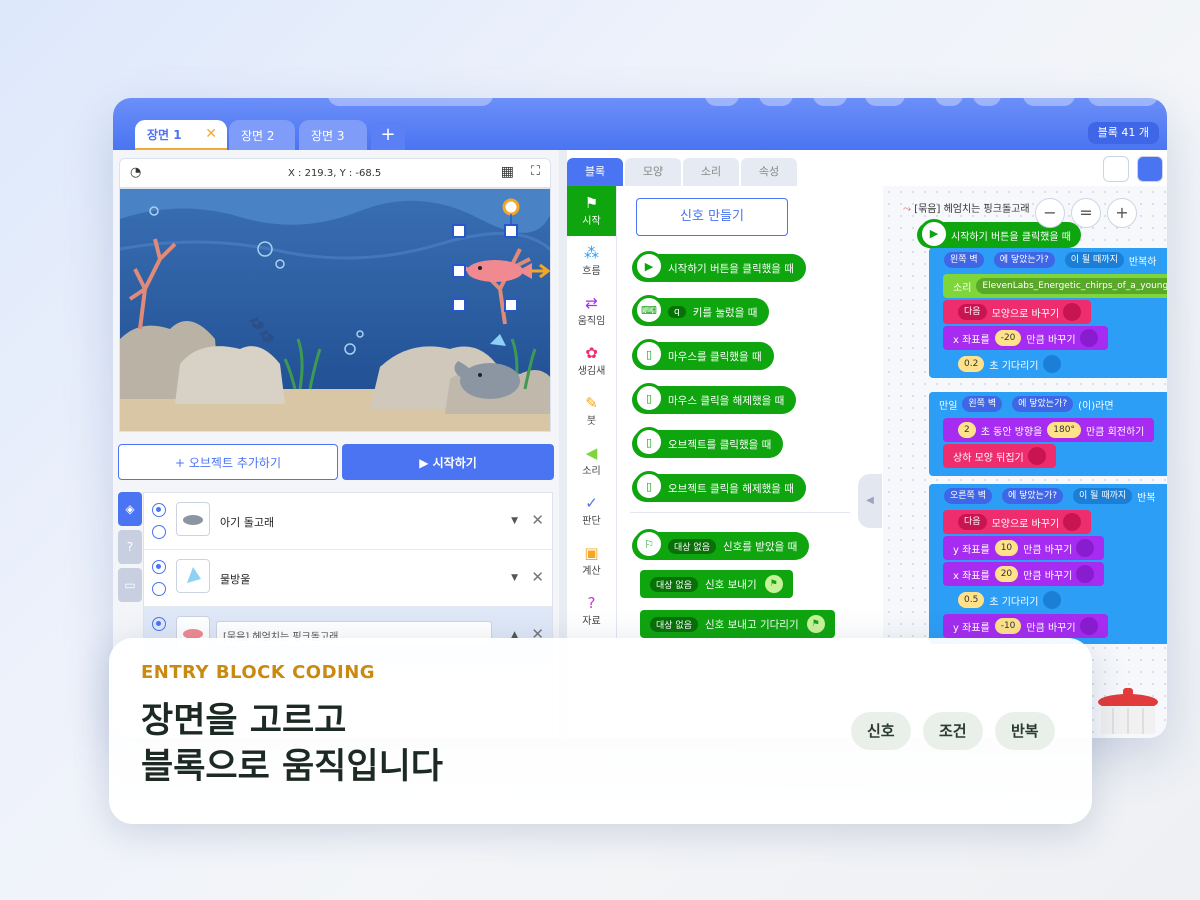 The height and width of the screenshot is (900, 1200). I want to click on when-start-clicked-block: ▶ 시작하기 버튼을 클릭했을 때, so click(719, 266).